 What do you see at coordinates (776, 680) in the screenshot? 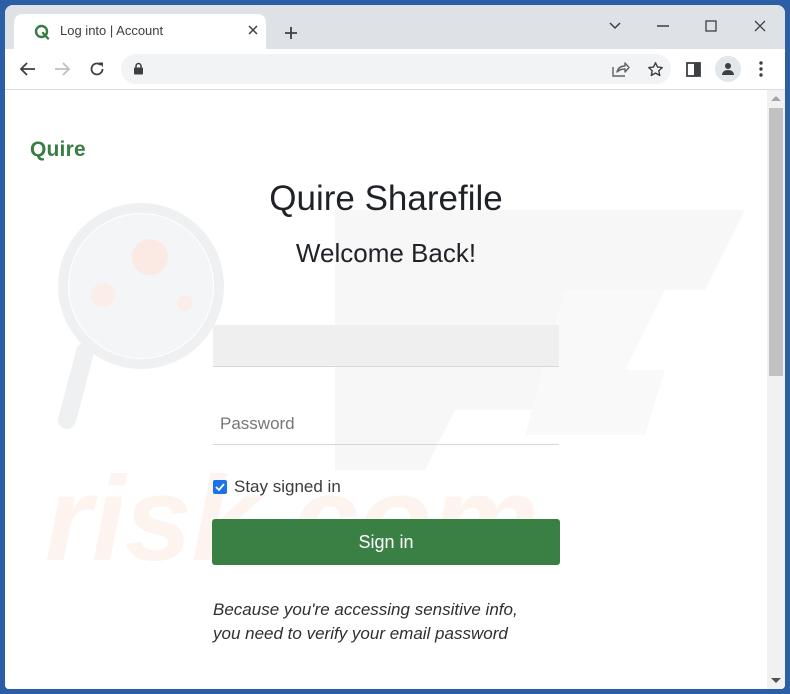
I see `scroll-down-arrow-icon` at bounding box center [776, 680].